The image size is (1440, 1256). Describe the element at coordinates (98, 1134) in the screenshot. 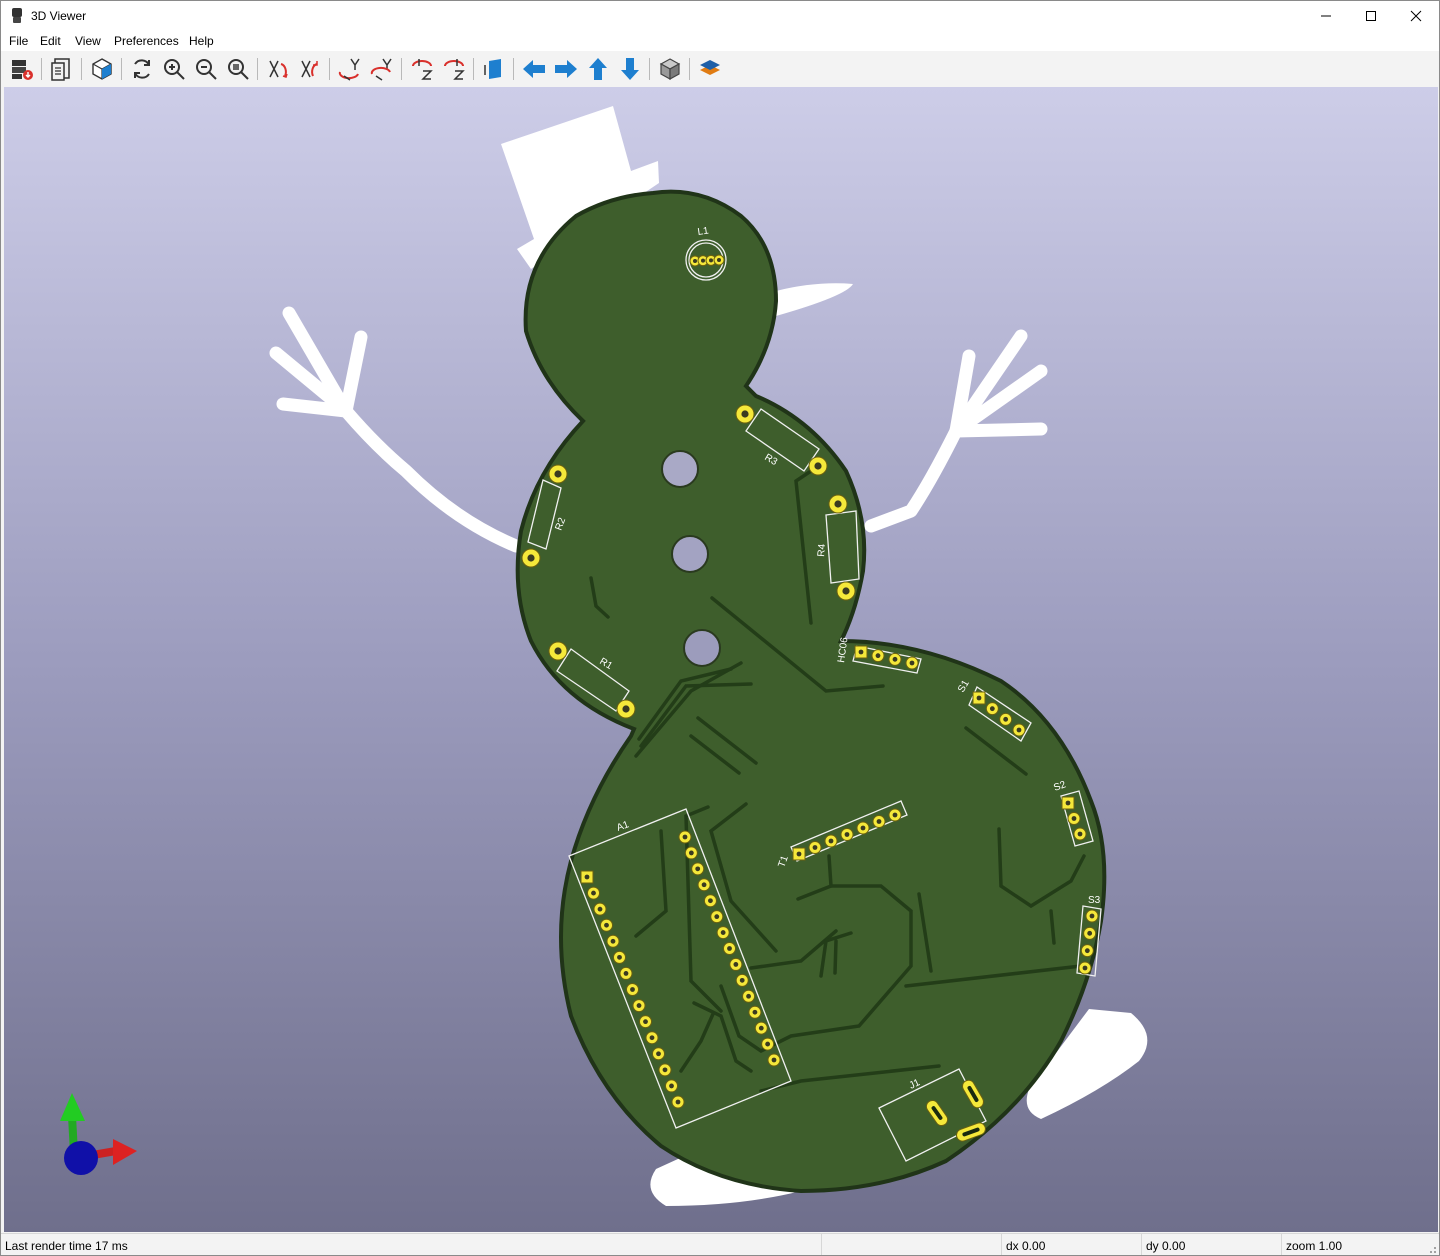

I see `axis-gizmo` at that location.